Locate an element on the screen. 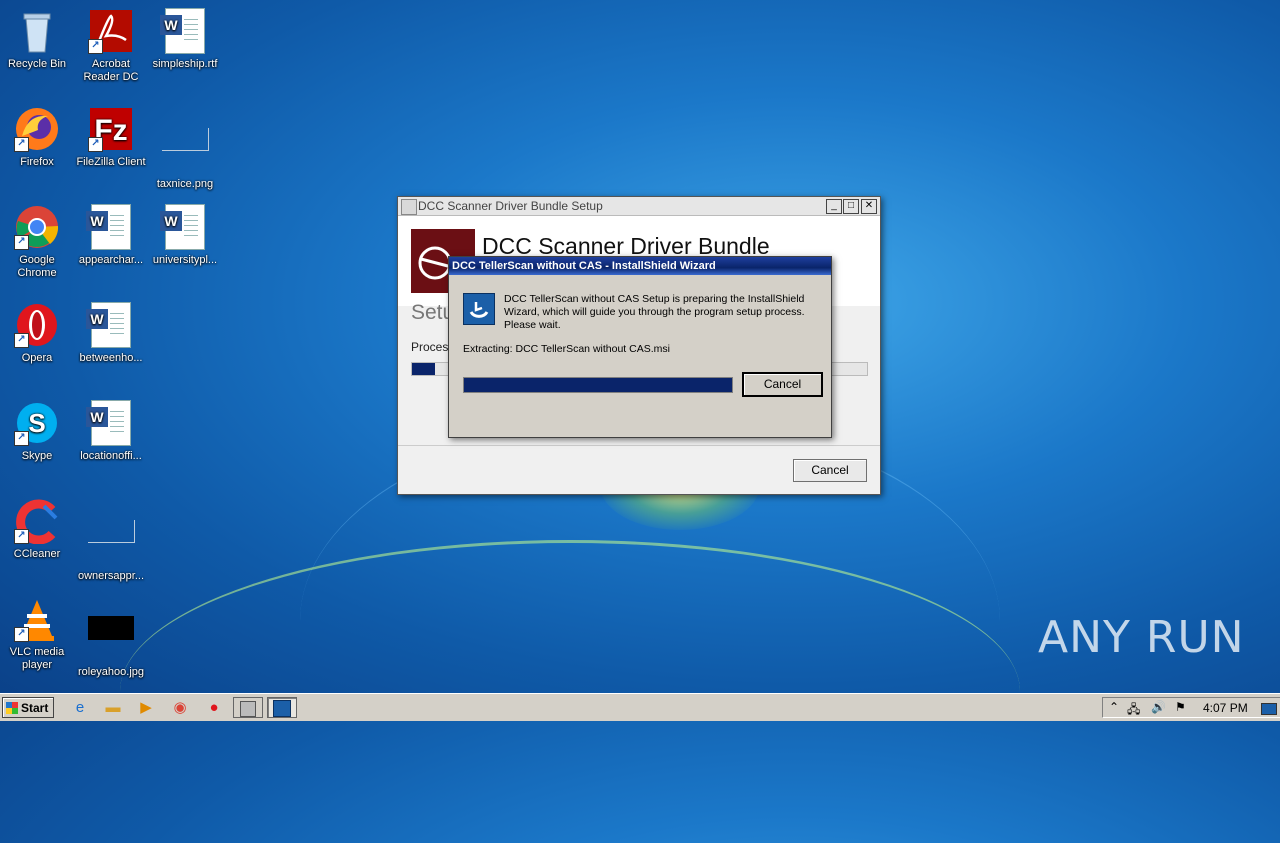 Image resolution: width=1280 pixels, height=843 pixels. desktop-icon-taxnice: taxnice.png is located at coordinates (185, 148).